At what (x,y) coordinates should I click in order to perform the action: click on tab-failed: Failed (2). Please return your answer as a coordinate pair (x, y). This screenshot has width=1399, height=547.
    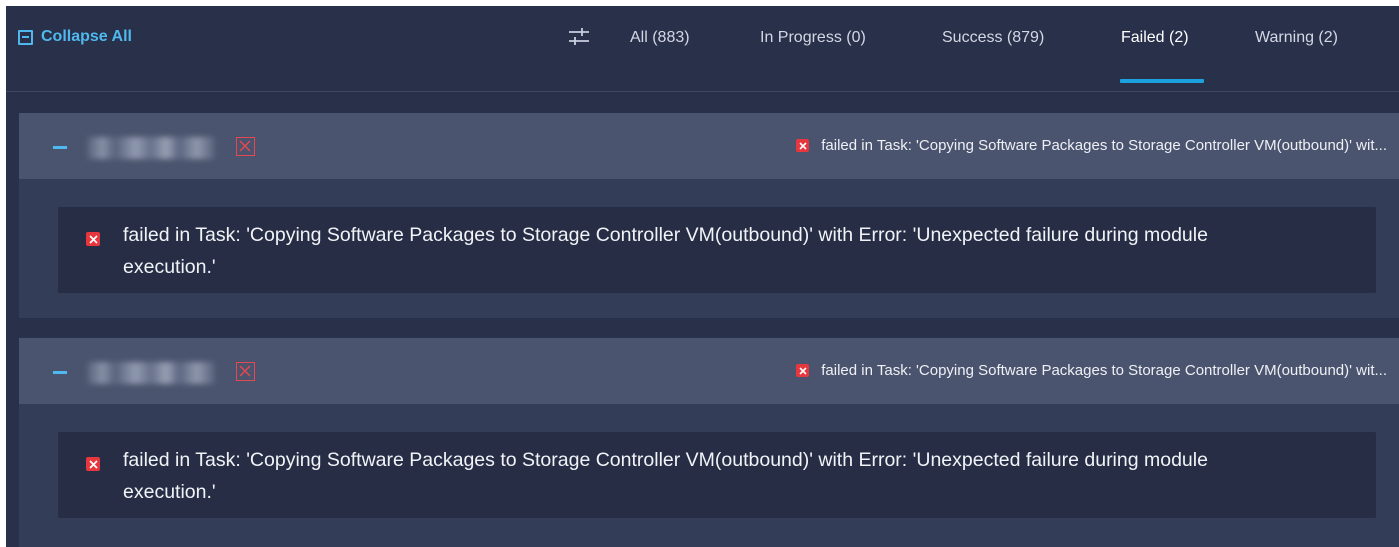
    Looking at the image, I should click on (1155, 38).